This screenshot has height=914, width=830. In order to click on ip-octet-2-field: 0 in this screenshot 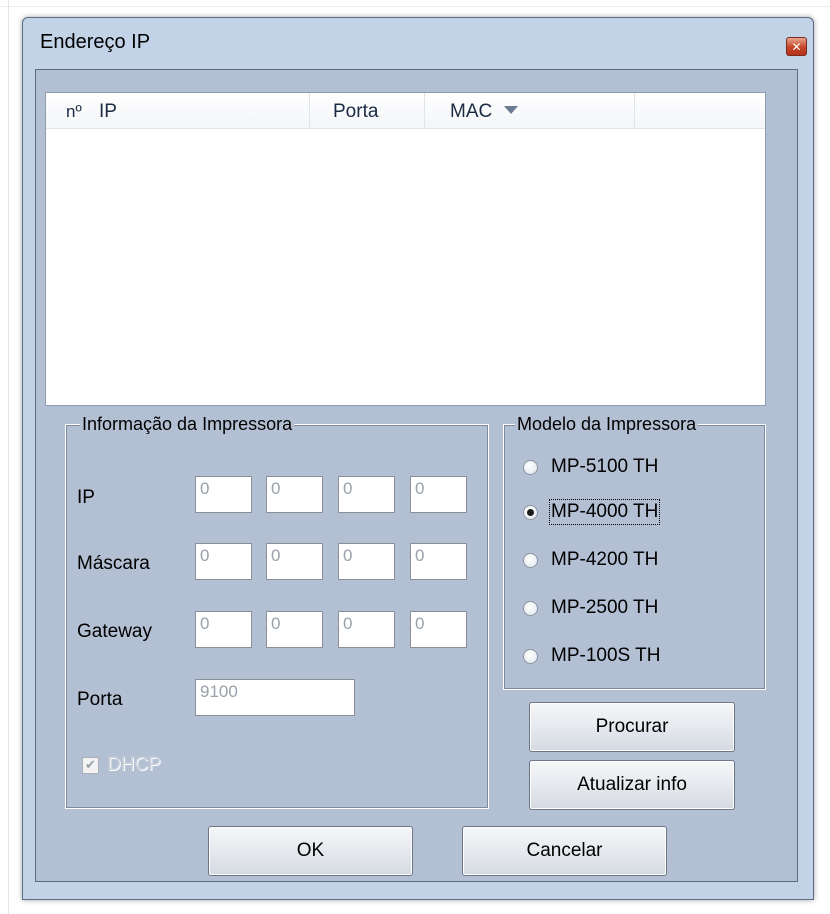, I will do `click(294, 494)`.